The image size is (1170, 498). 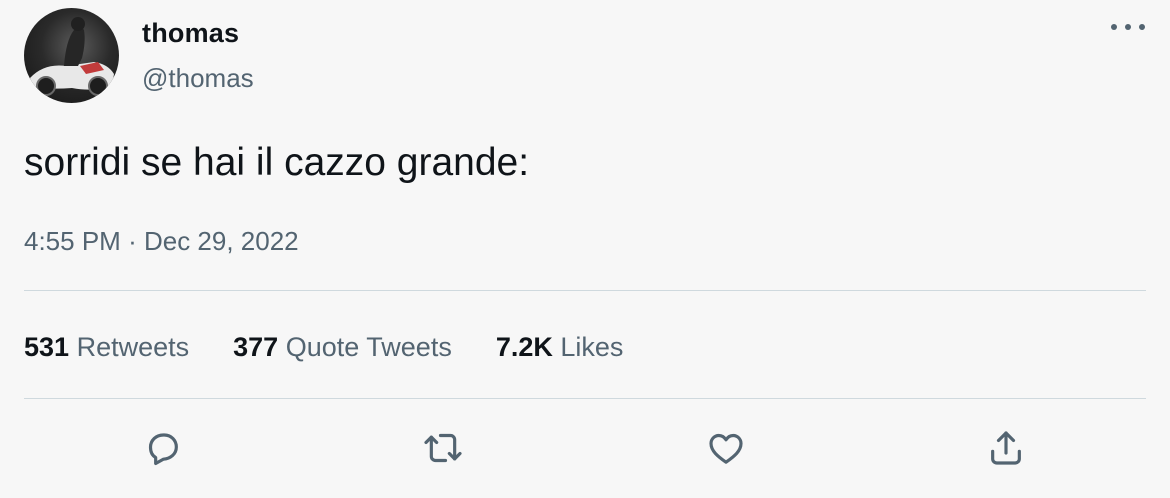 I want to click on avatar-image, so click(x=72, y=56).